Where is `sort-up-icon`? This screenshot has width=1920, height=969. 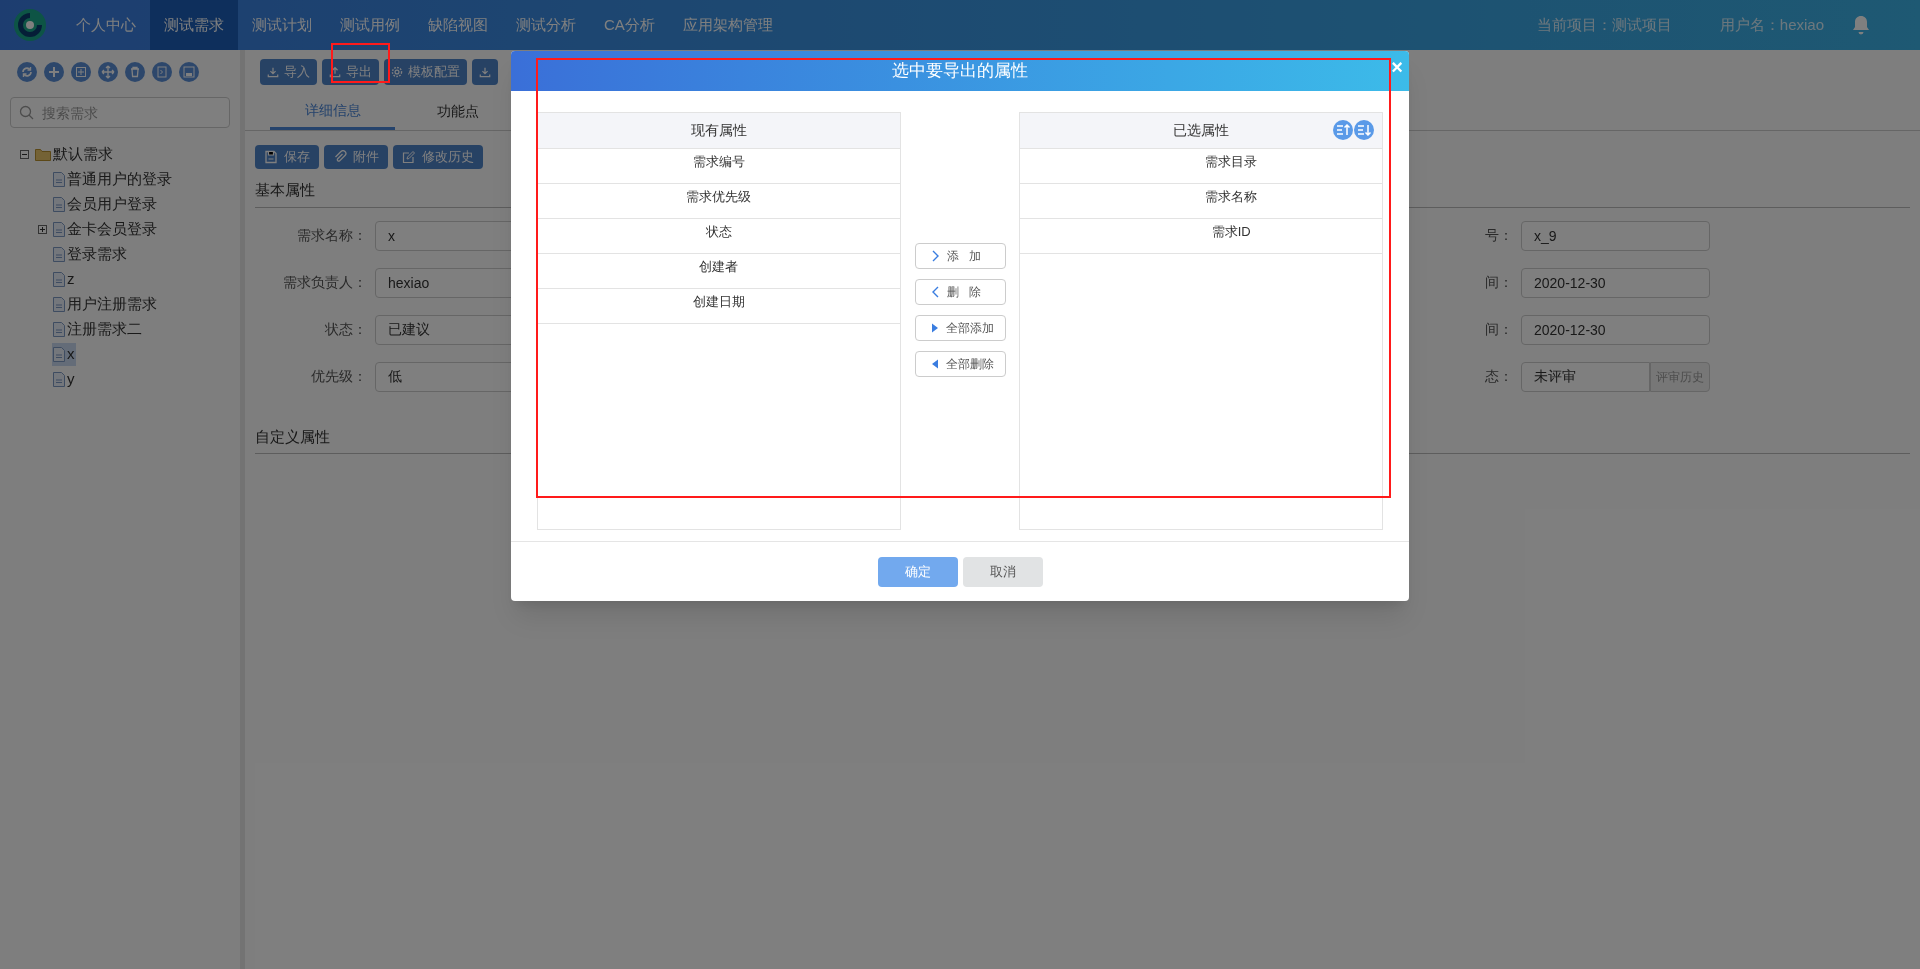
sort-up-icon is located at coordinates (1343, 130).